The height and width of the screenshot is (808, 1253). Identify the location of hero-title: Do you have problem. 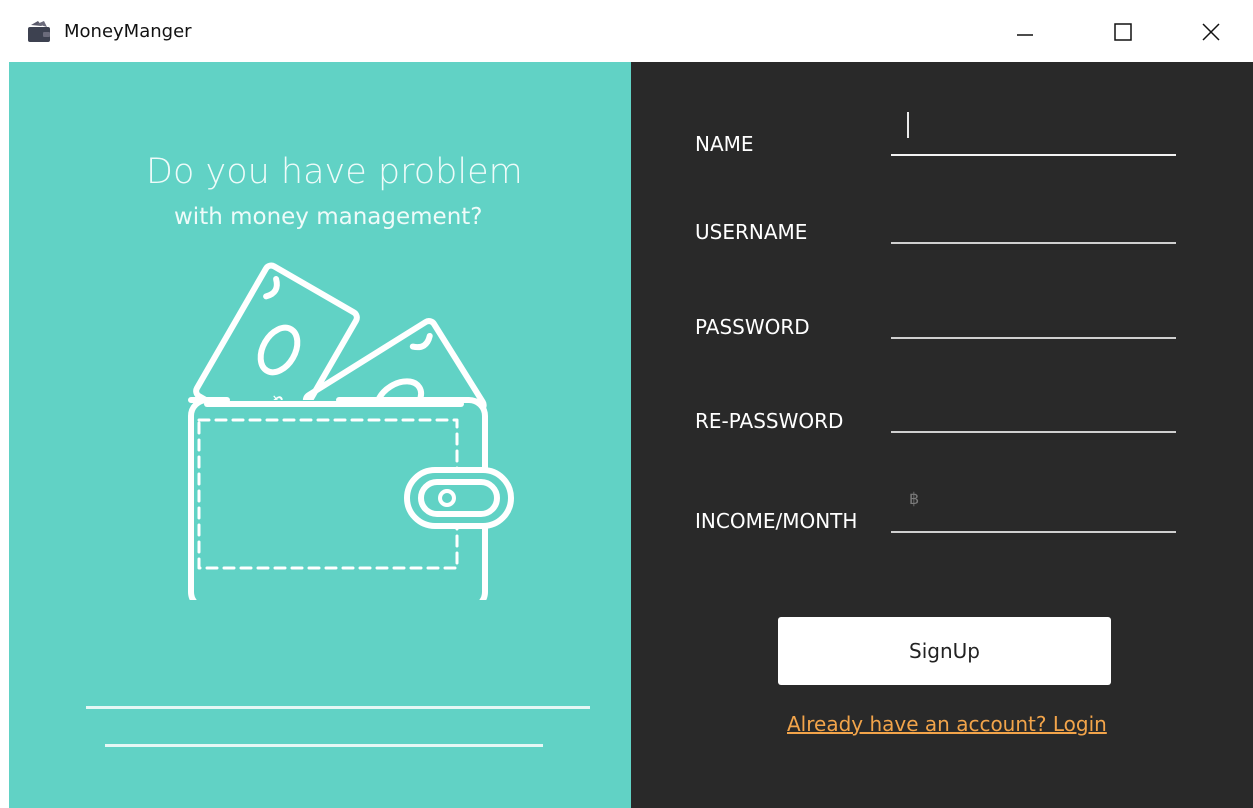
(334, 172).